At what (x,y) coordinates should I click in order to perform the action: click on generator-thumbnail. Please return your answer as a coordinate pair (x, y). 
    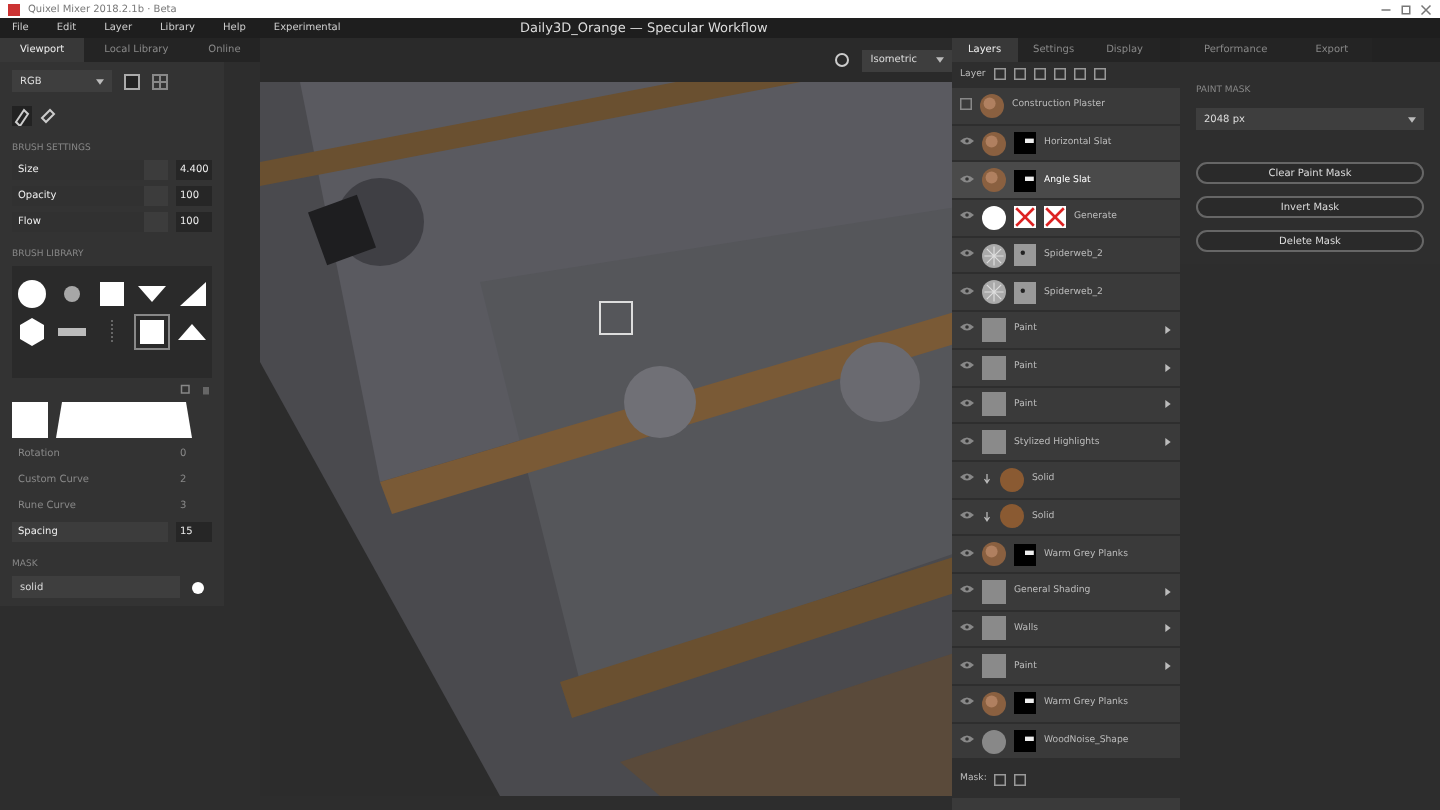
    Looking at the image, I should click on (994, 217).